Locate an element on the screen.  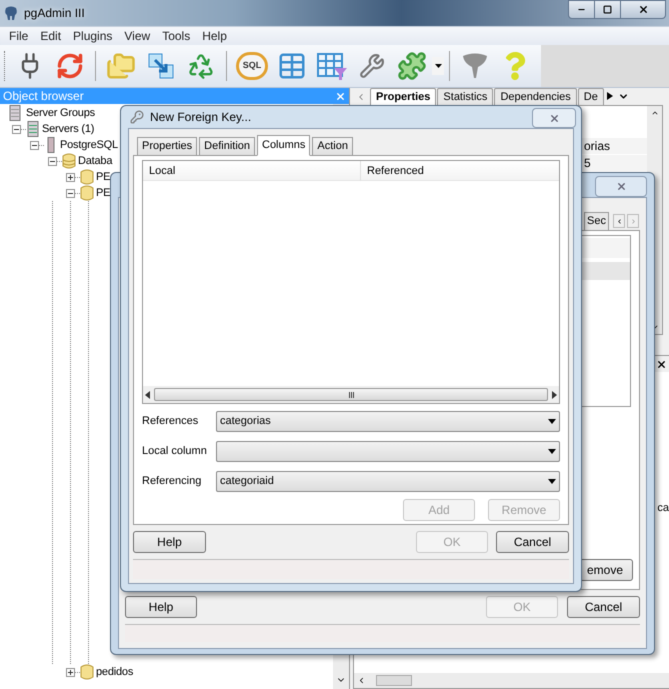
panel-title: Object browser is located at coordinates (43, 96).